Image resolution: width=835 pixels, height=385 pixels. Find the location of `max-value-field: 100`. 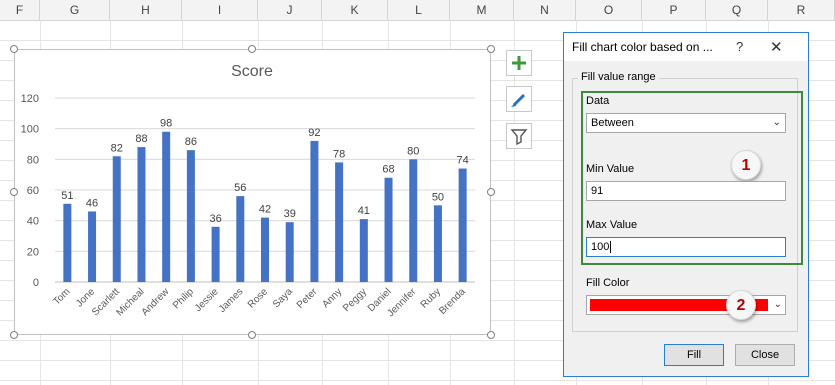

max-value-field: 100 is located at coordinates (686, 247).